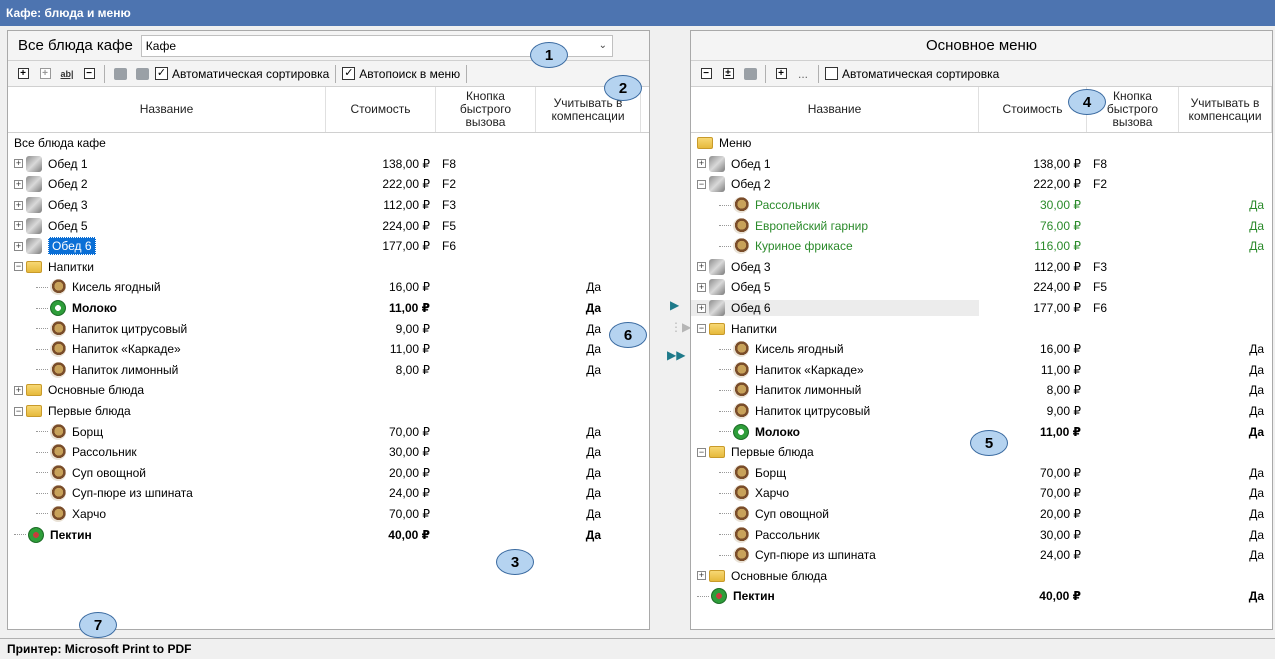 The width and height of the screenshot is (1275, 659). I want to click on cost-cell: 16,00 ₽, so click(409, 287).